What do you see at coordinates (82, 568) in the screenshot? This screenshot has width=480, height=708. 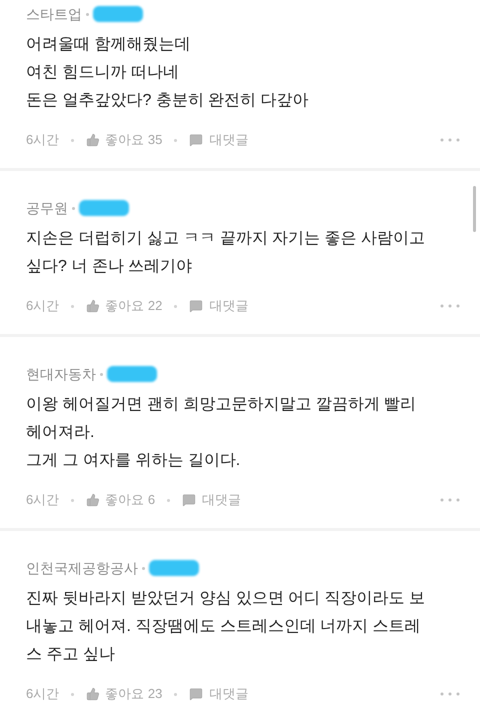 I see `company-name: 인천국제공항공사` at bounding box center [82, 568].